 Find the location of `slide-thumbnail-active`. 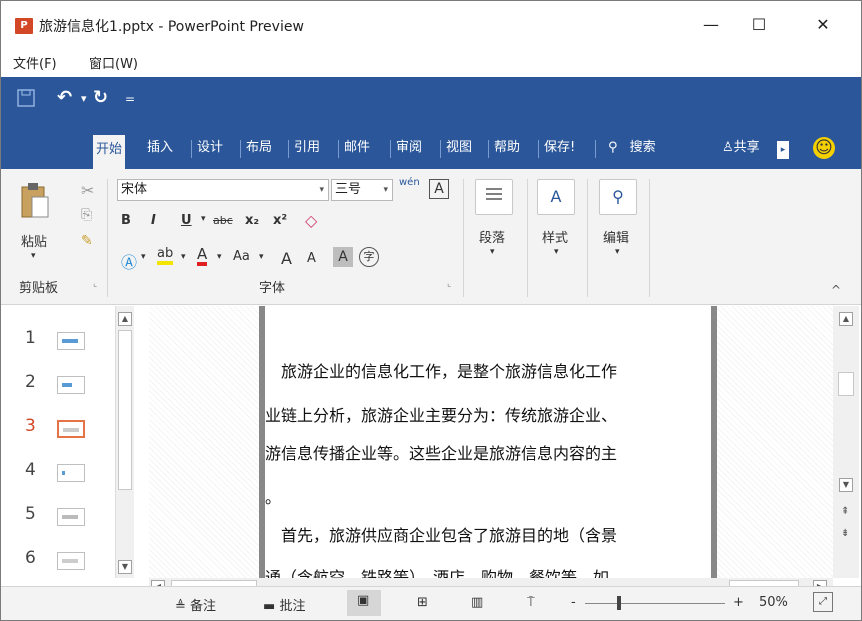

slide-thumbnail-active is located at coordinates (71, 429).